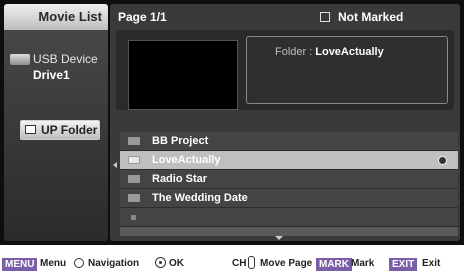 The width and height of the screenshot is (464, 277). I want to click on page-indicator: Page 1/1, so click(142, 17).